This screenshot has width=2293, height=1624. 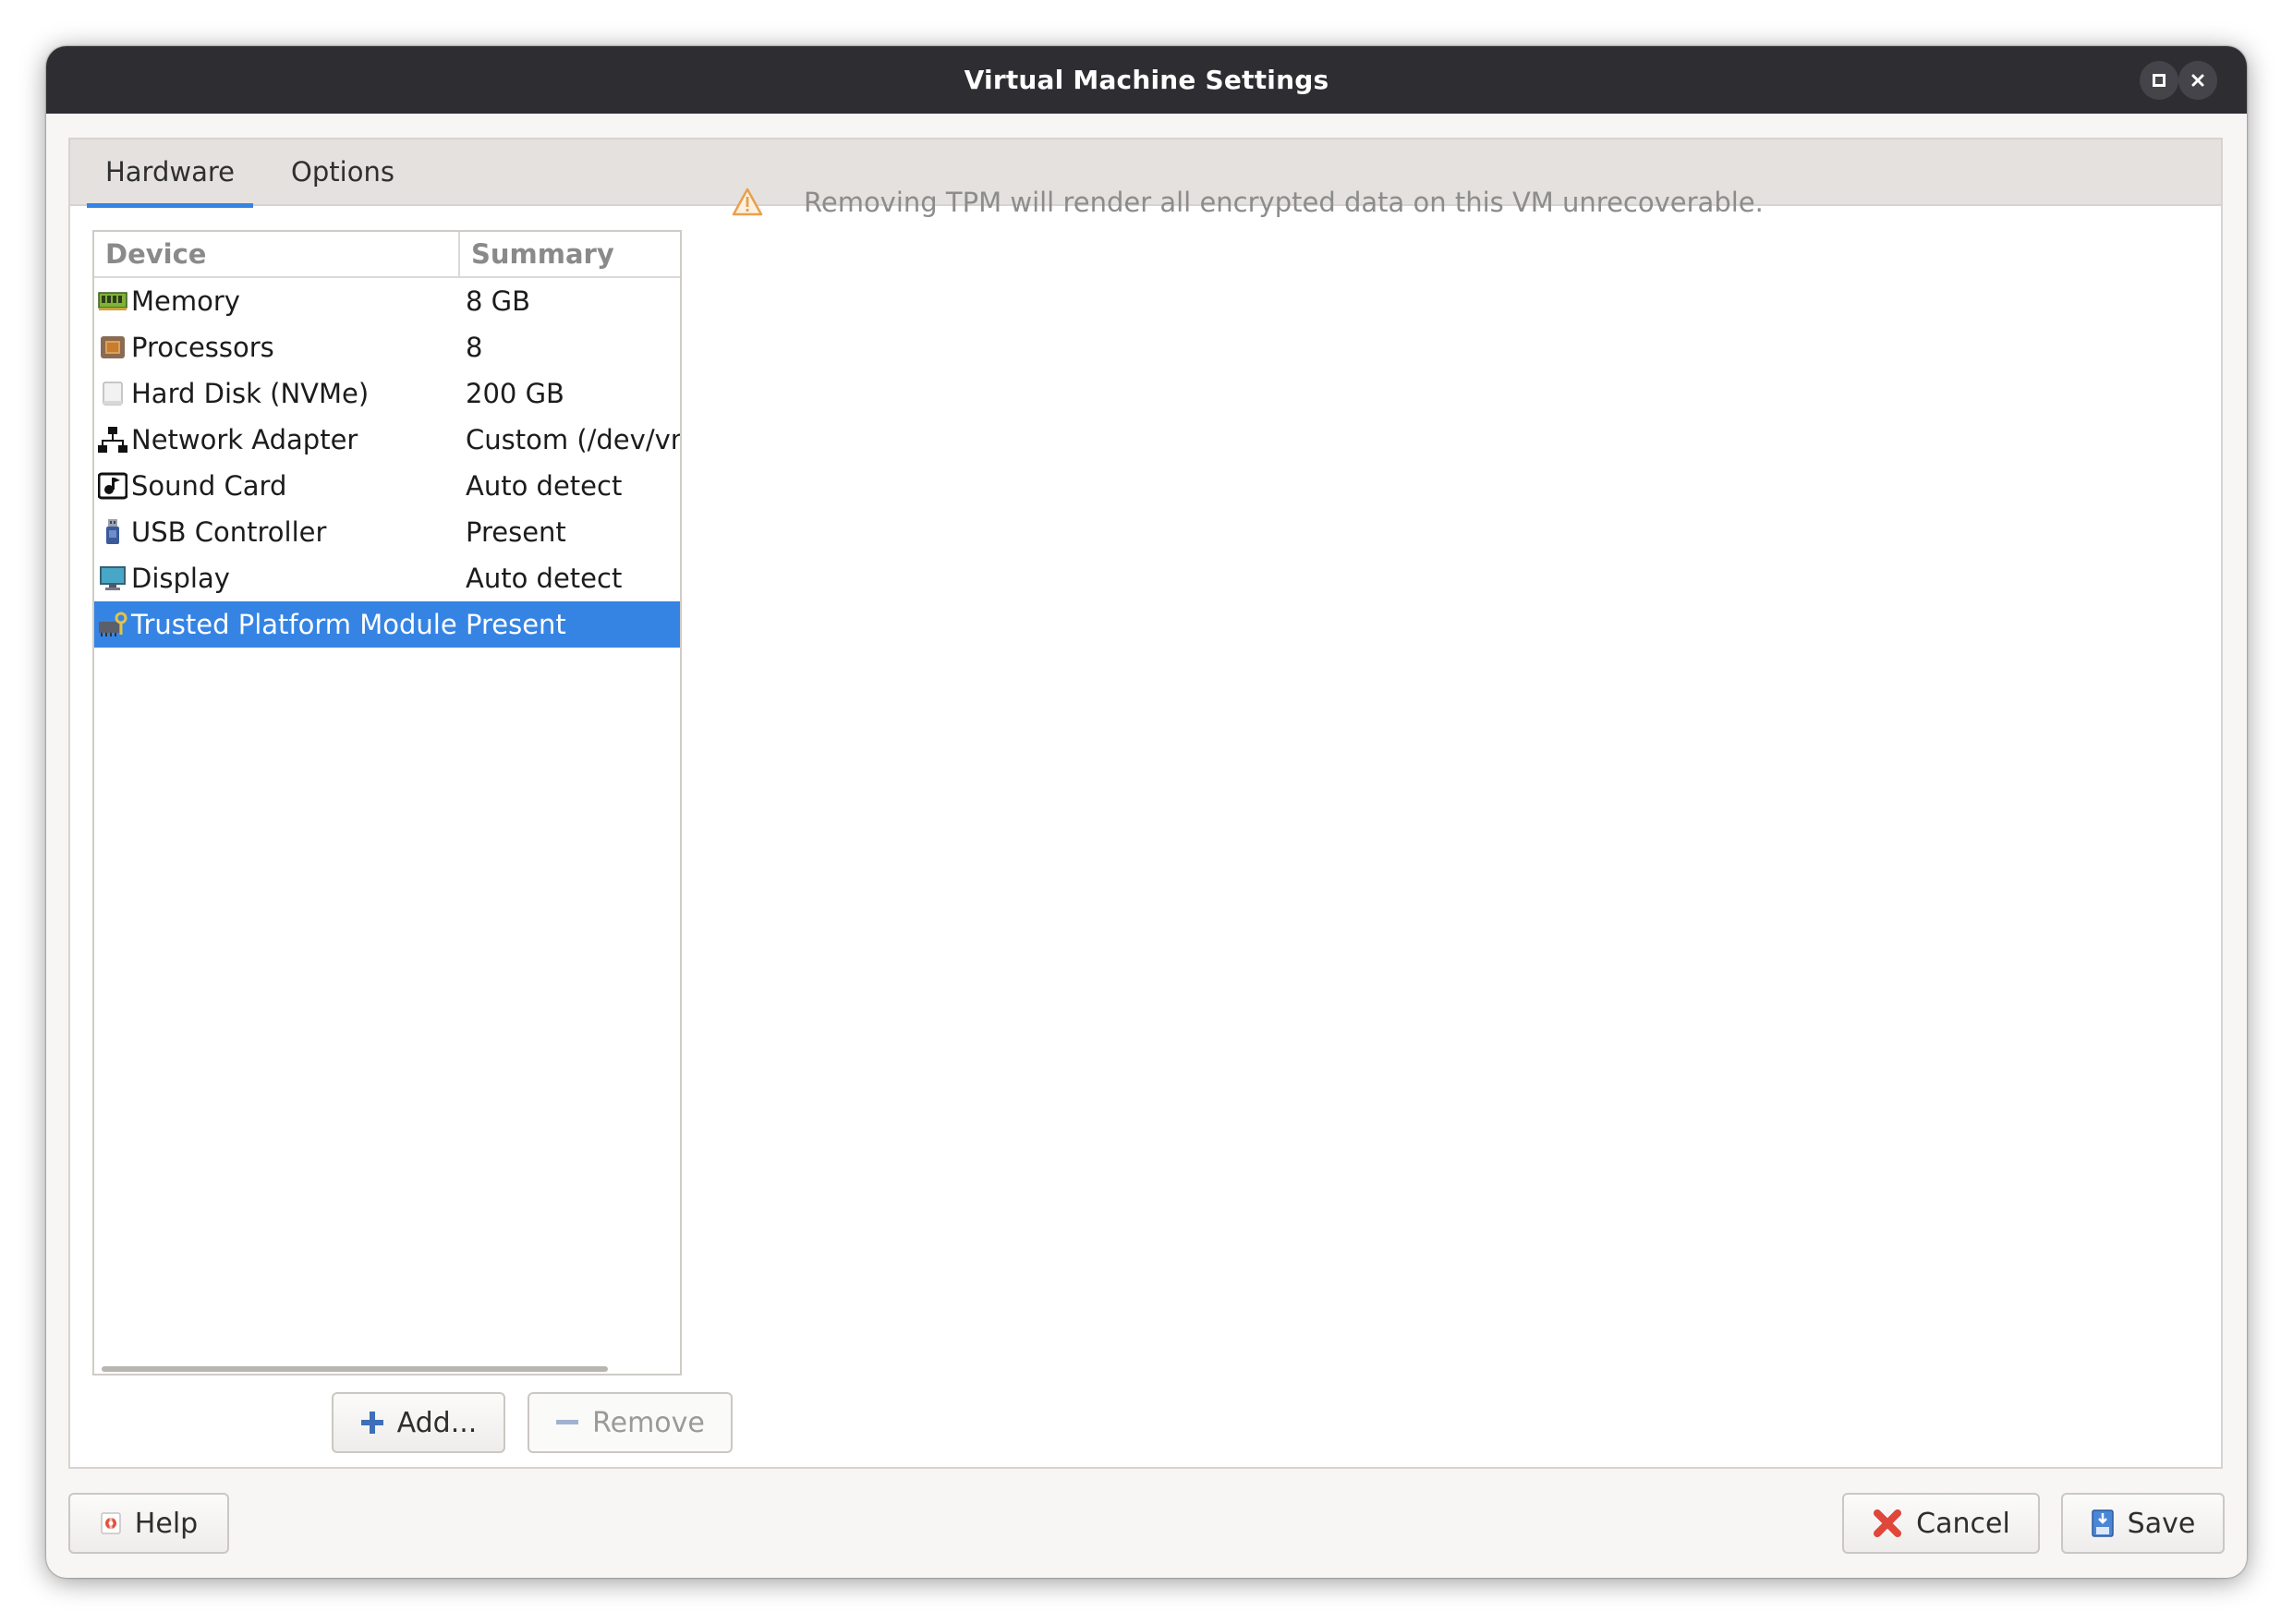 I want to click on device-name: Display, so click(x=180, y=578).